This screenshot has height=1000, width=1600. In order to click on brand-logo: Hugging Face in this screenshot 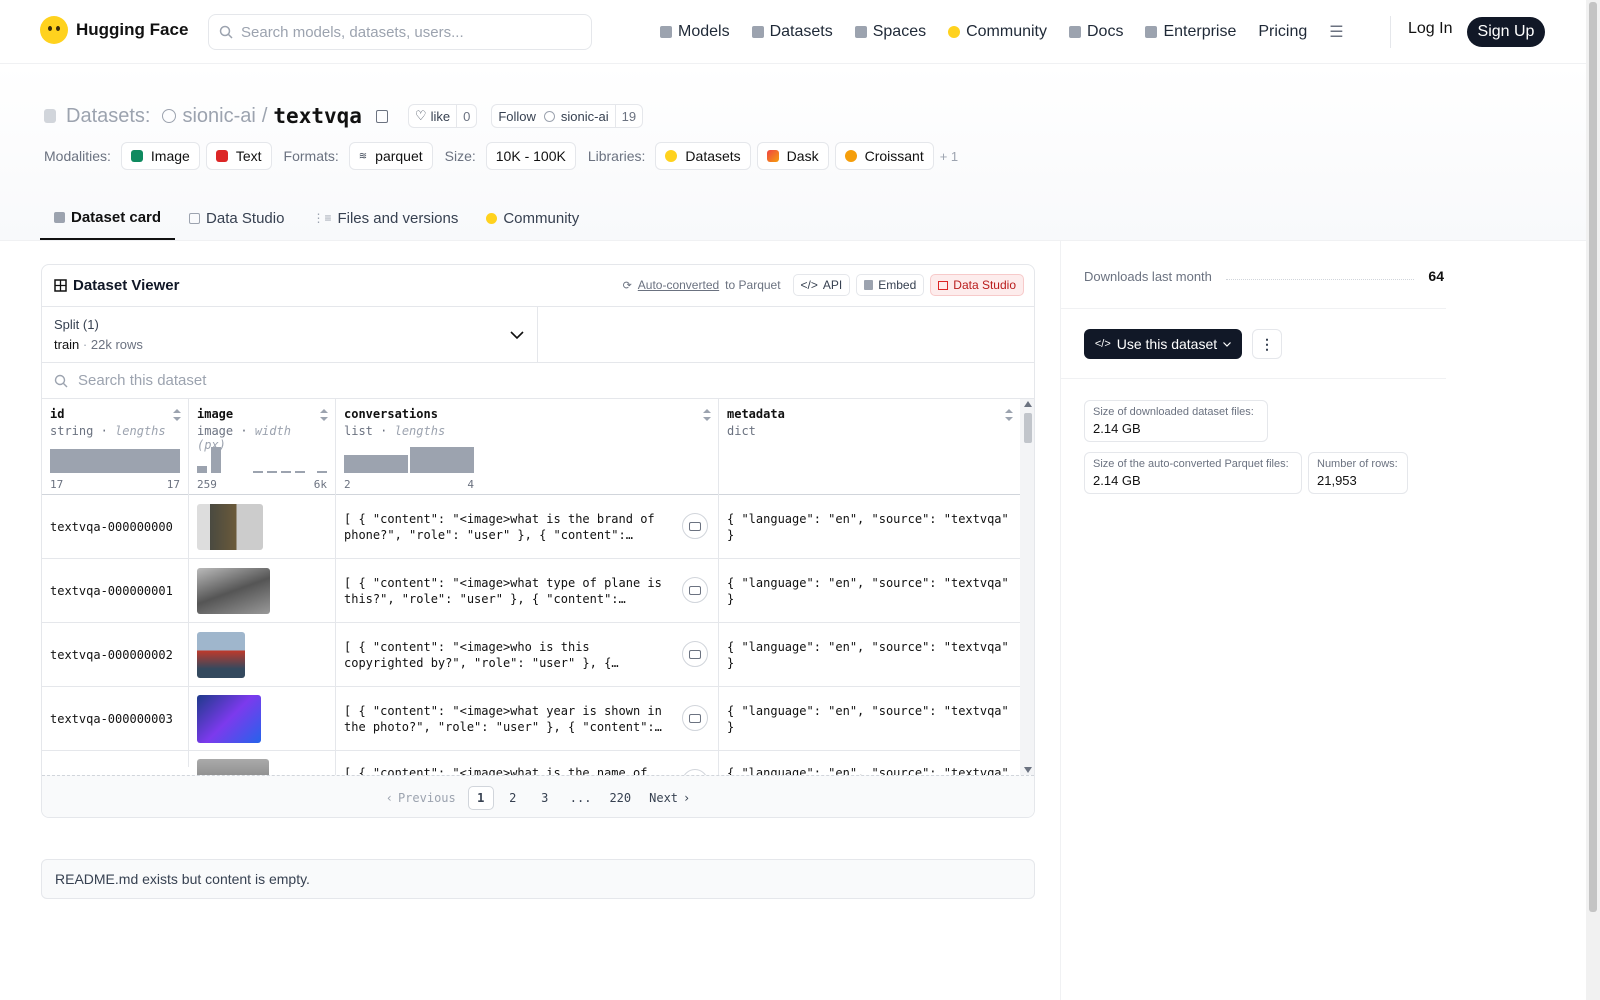, I will do `click(114, 30)`.